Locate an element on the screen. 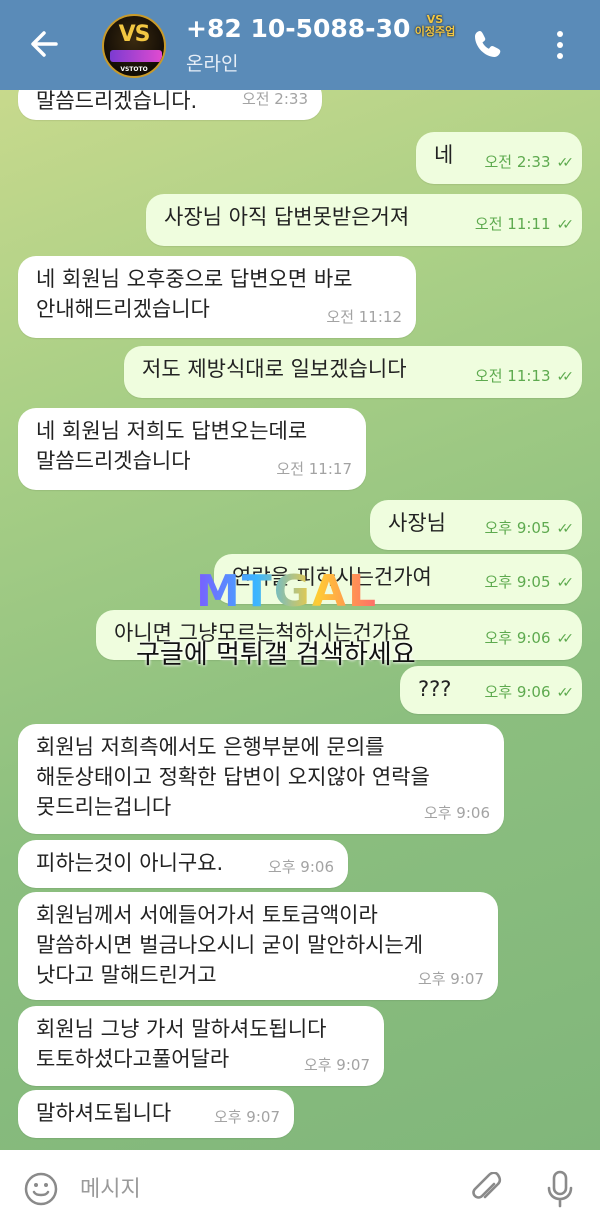 This screenshot has width=600, height=1227. message-time: 오전 11:12 is located at coordinates (364, 317).